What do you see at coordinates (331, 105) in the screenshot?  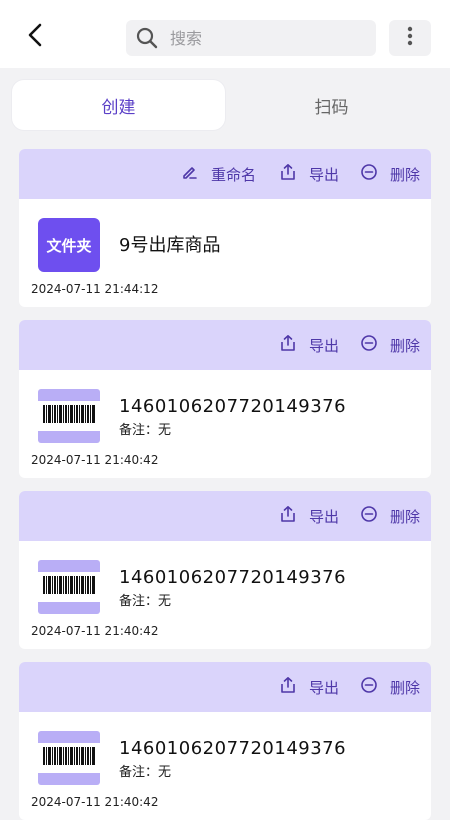 I see `tab-scan: 扫码` at bounding box center [331, 105].